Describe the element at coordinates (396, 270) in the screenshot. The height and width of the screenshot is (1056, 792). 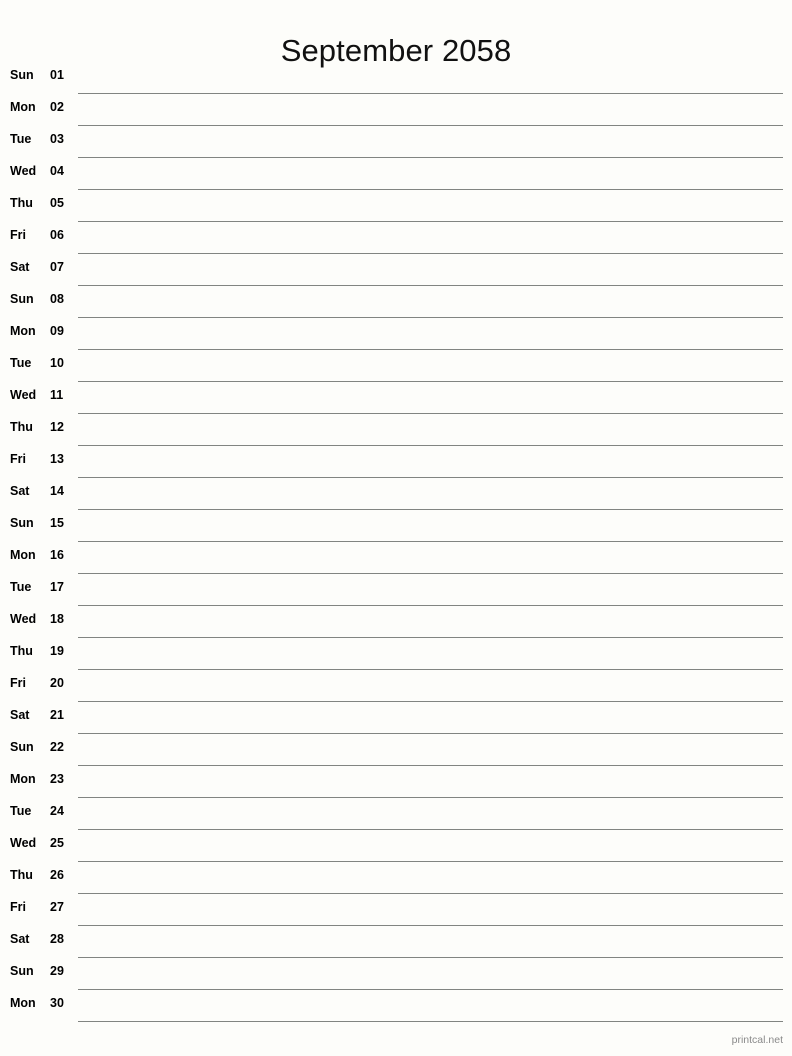
I see `day-row: Sat 07` at that location.